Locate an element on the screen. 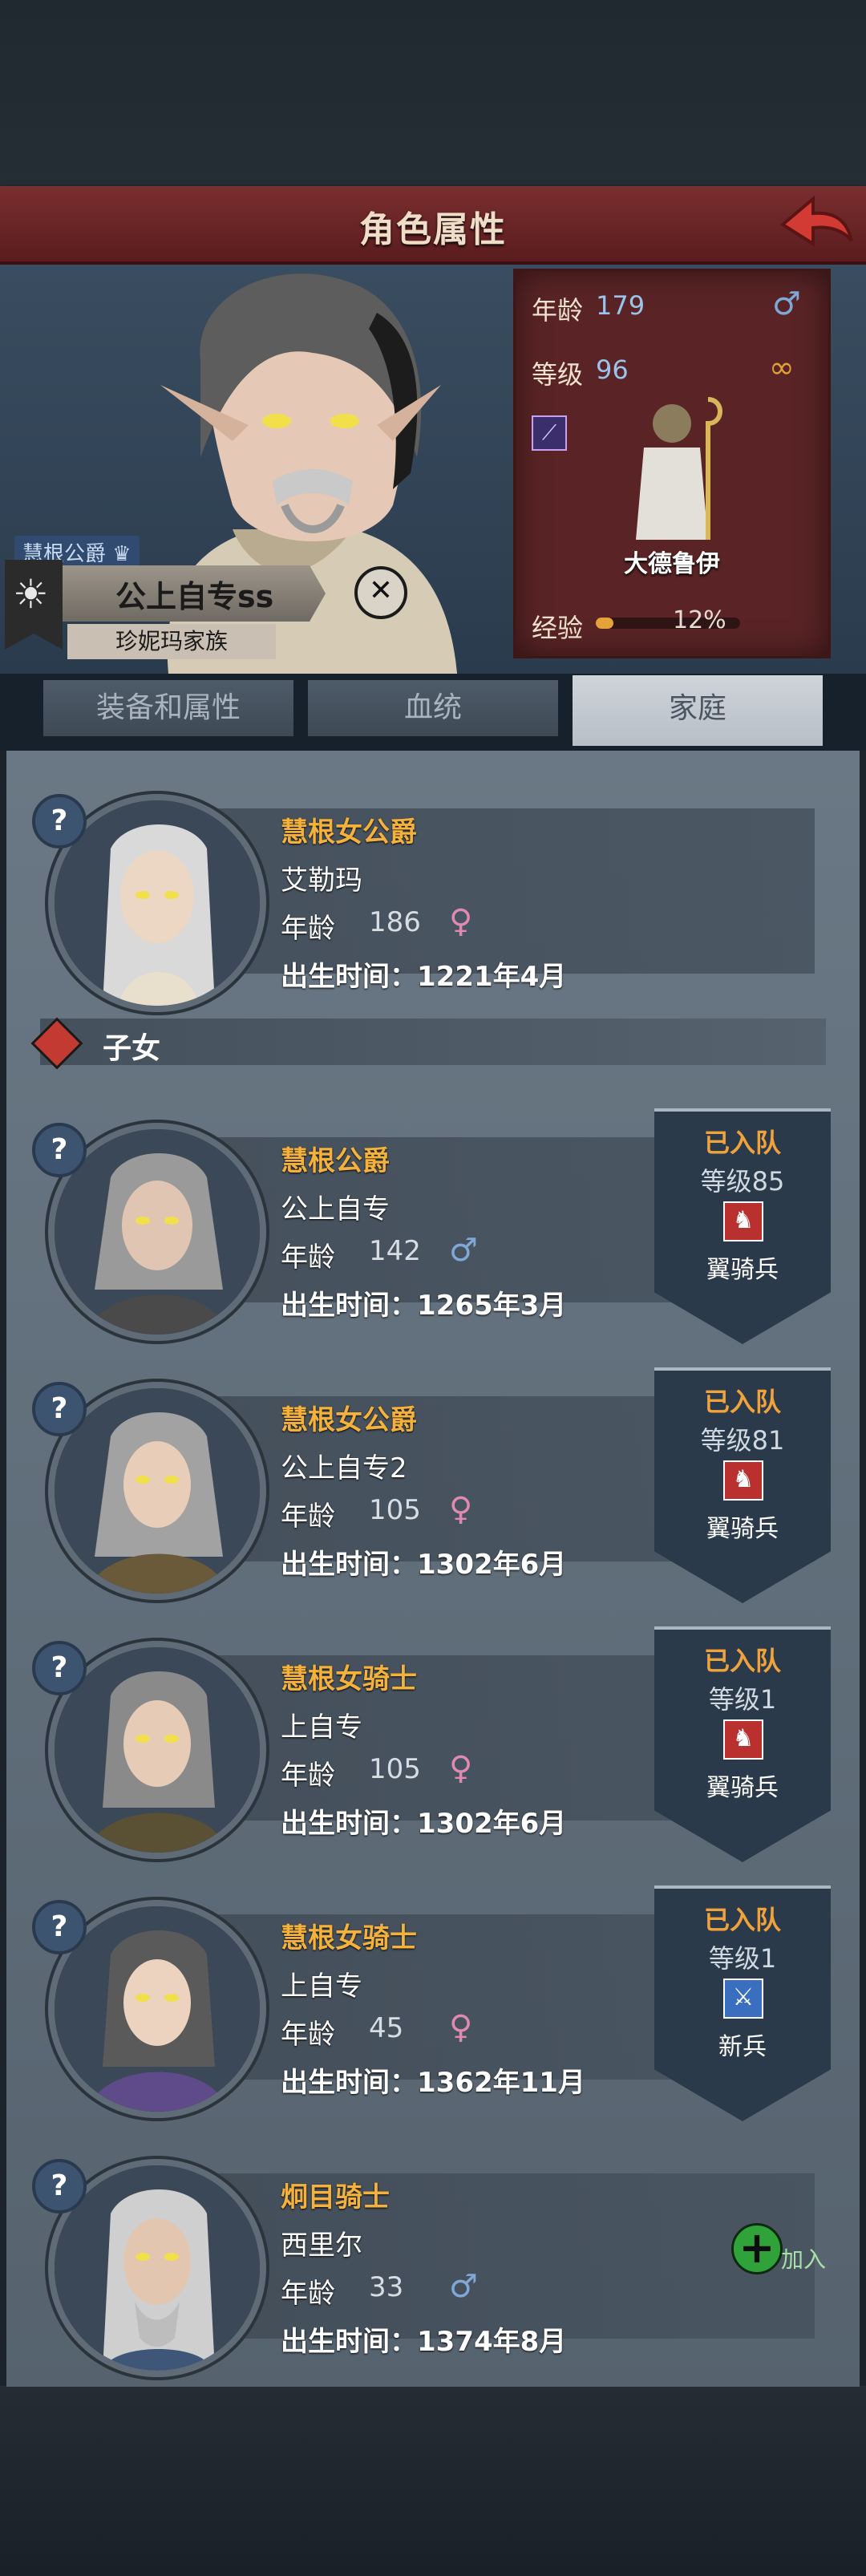 The image size is (866, 2576). team-banner: 已入队 等级1 ⚔ 新兵 is located at coordinates (742, 2003).